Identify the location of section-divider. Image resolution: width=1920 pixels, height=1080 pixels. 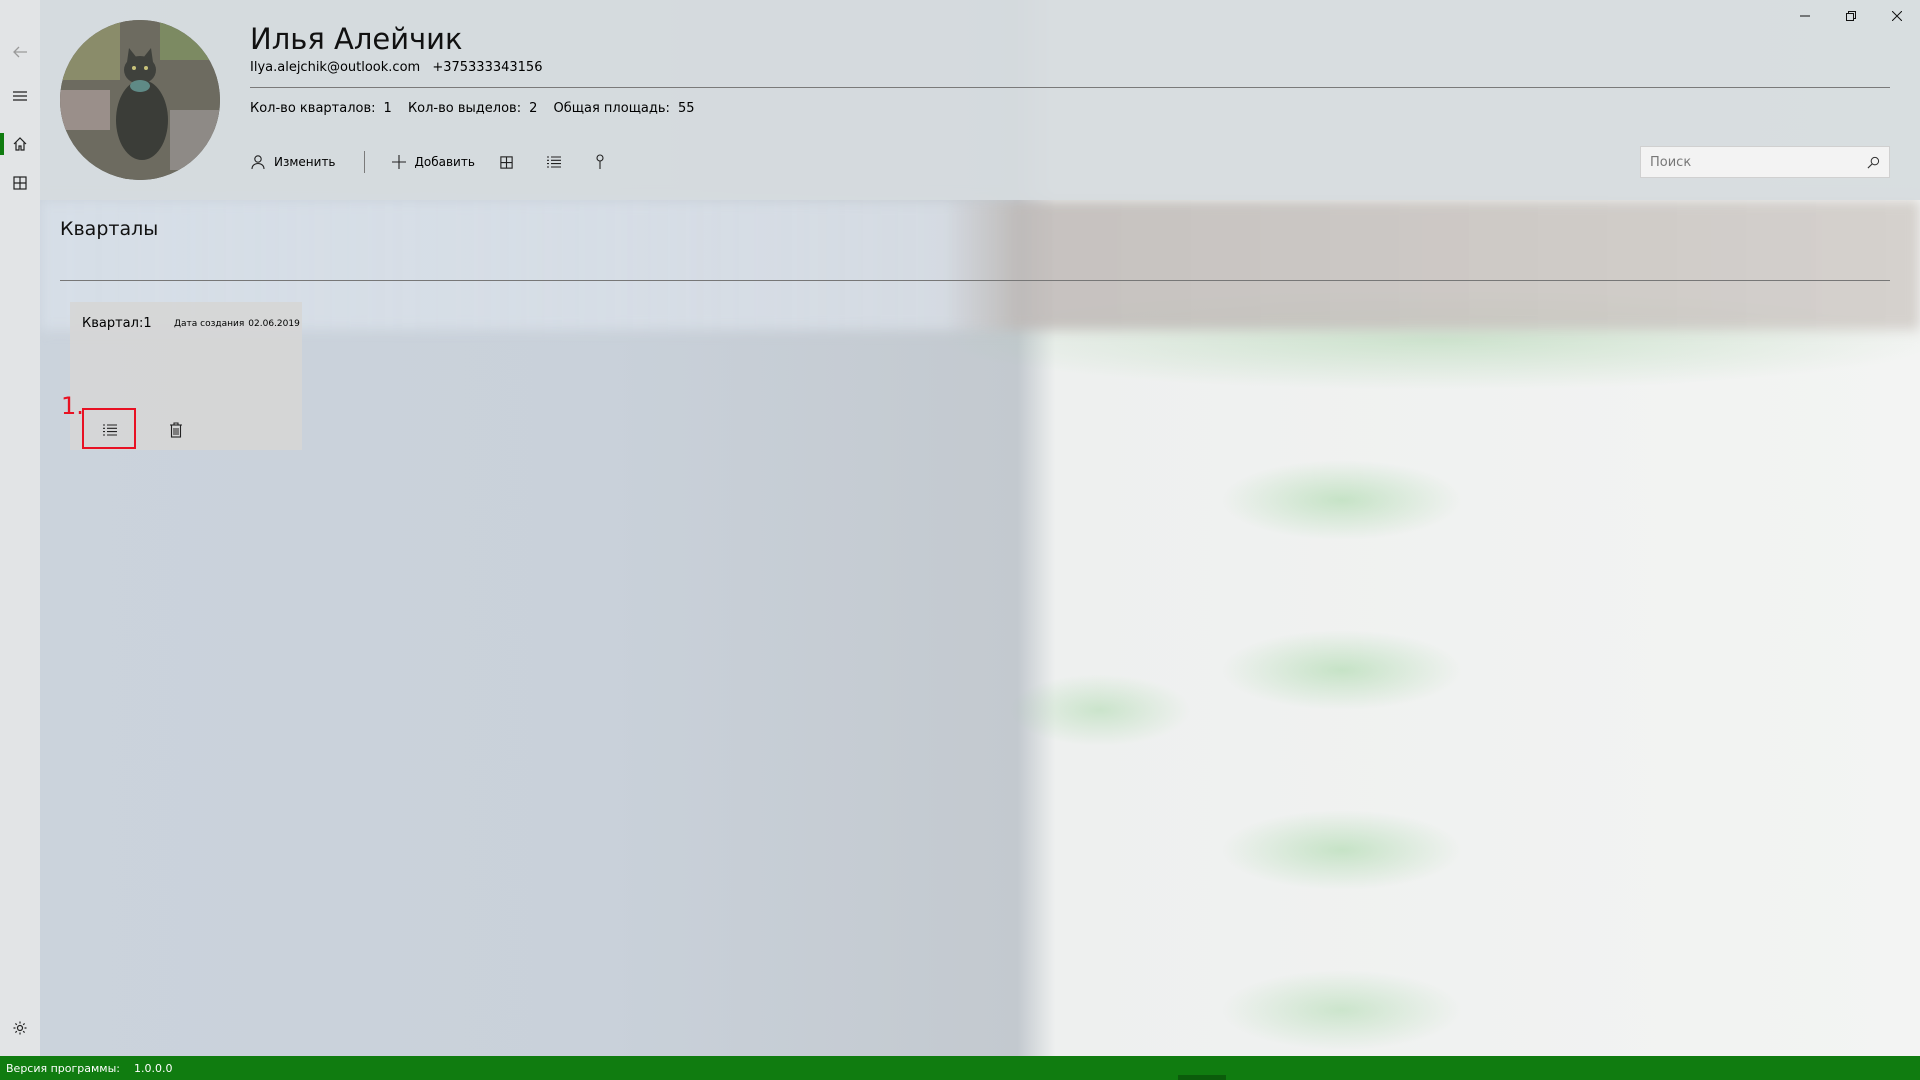
(975, 280).